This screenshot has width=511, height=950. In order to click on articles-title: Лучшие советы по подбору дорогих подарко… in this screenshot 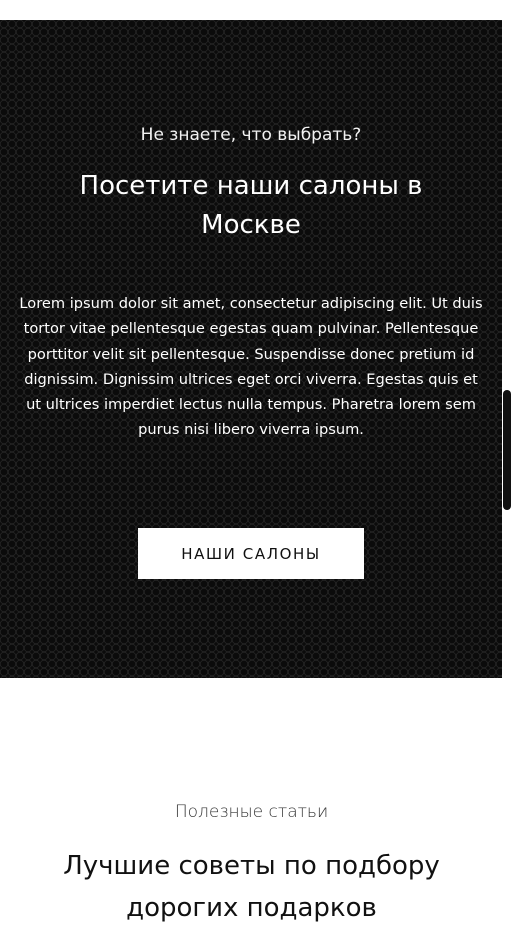, I will do `click(251, 887)`.